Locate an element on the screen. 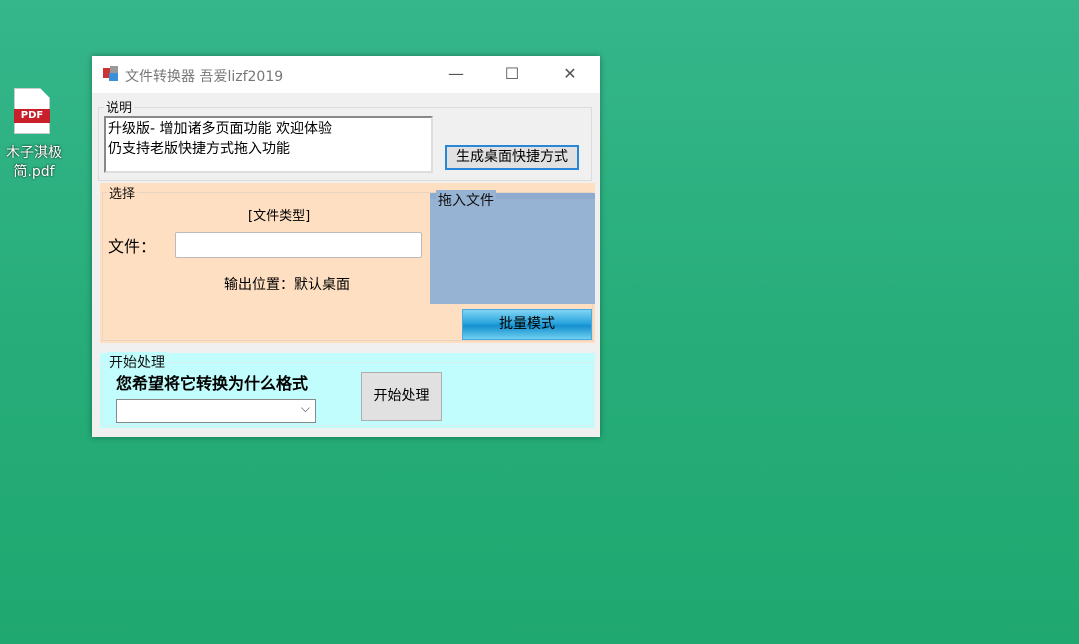  drop-legend: 拖入文件 is located at coordinates (466, 200).